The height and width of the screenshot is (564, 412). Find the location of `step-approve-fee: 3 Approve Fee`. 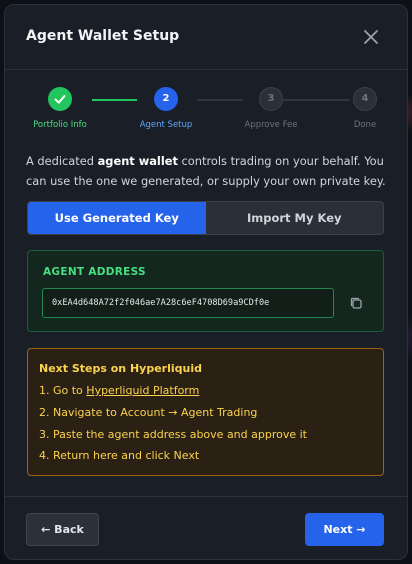

step-approve-fee: 3 Approve Fee is located at coordinates (271, 108).